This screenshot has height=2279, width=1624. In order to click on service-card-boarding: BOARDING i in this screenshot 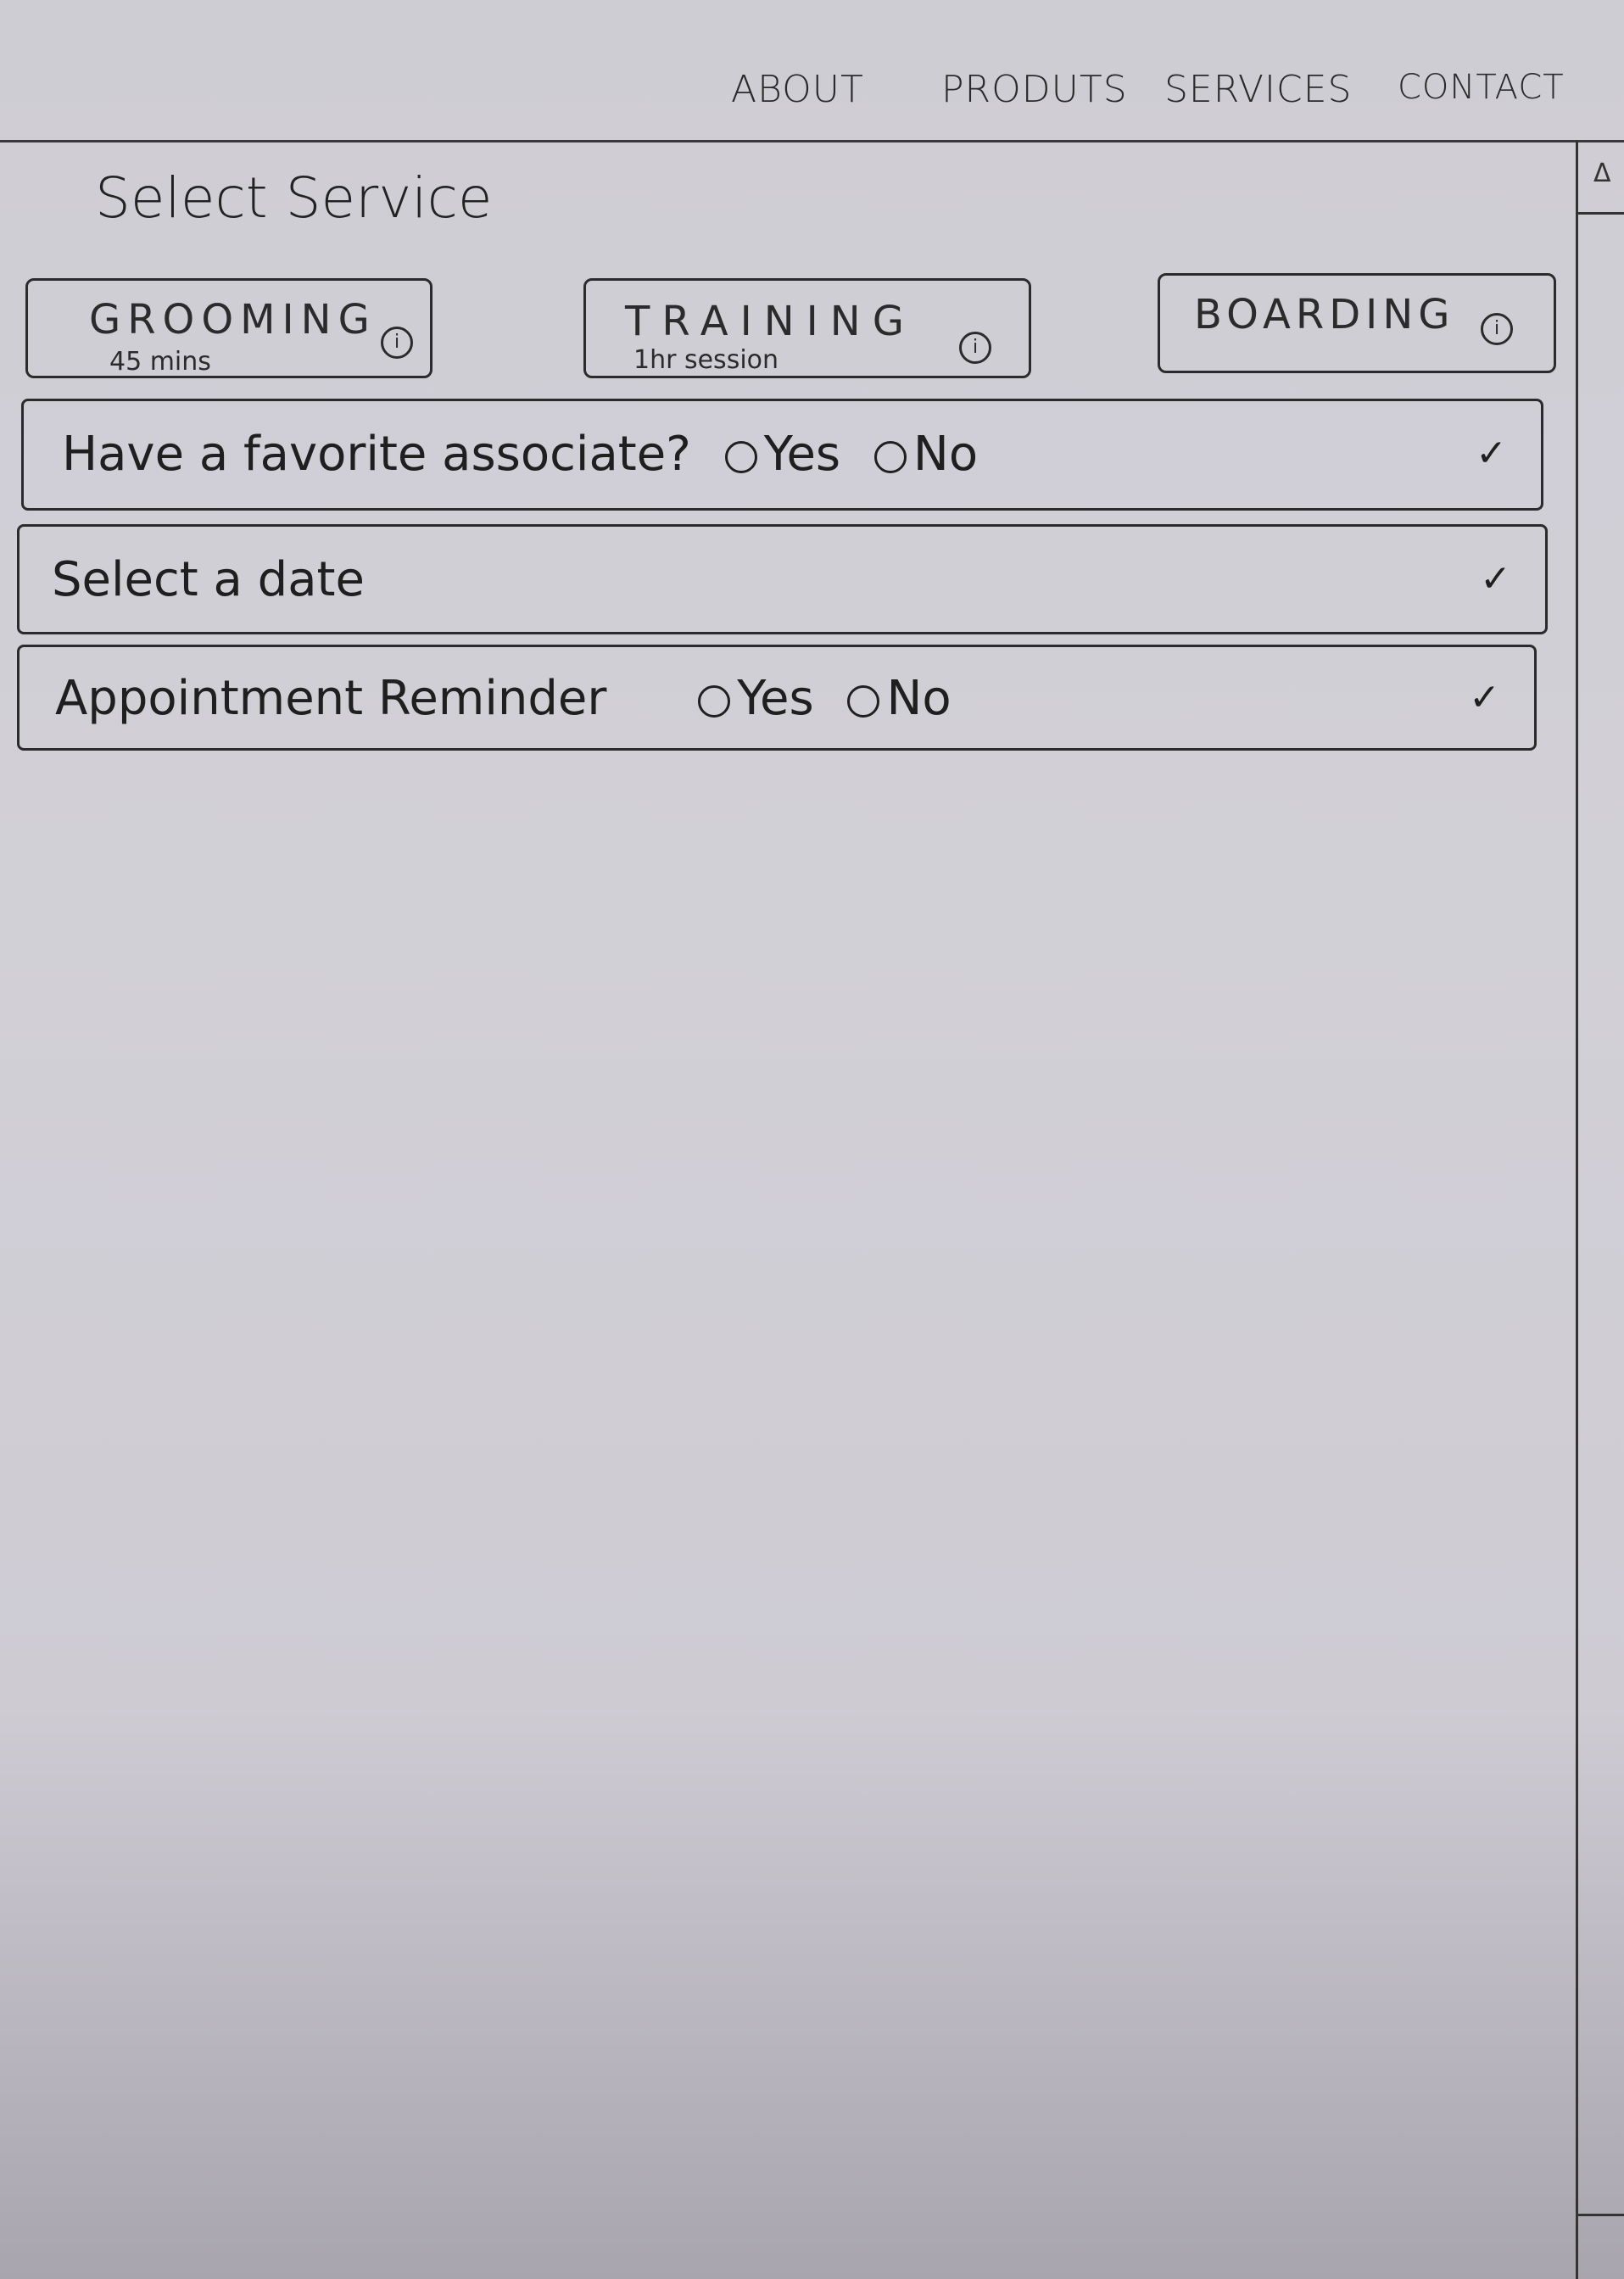, I will do `click(1357, 323)`.